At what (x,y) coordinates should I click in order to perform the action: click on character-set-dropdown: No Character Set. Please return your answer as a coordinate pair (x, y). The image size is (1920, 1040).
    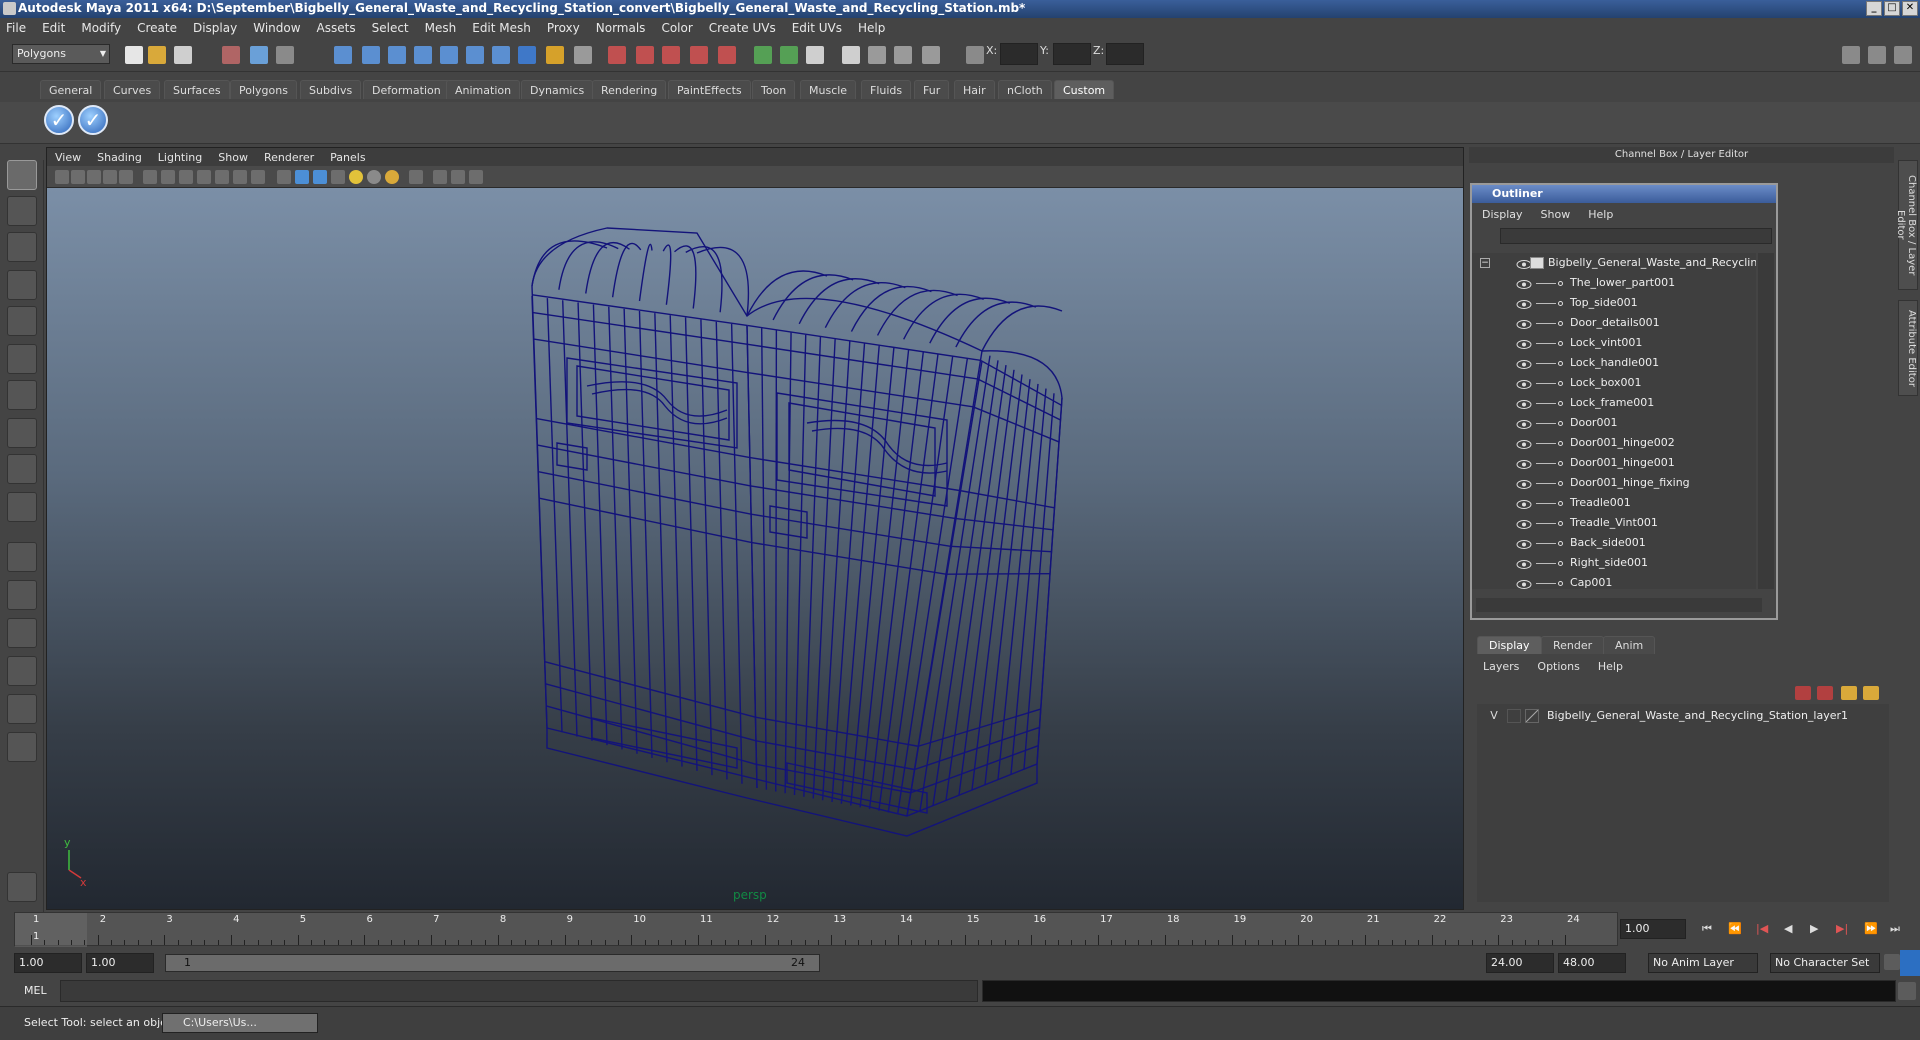
    Looking at the image, I should click on (1825, 963).